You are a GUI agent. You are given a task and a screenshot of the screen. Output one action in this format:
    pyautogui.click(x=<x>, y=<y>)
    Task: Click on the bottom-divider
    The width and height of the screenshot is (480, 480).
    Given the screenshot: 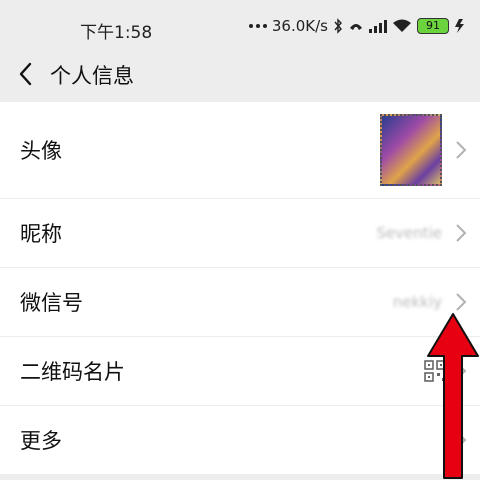 What is the action you would take?
    pyautogui.click(x=240, y=477)
    